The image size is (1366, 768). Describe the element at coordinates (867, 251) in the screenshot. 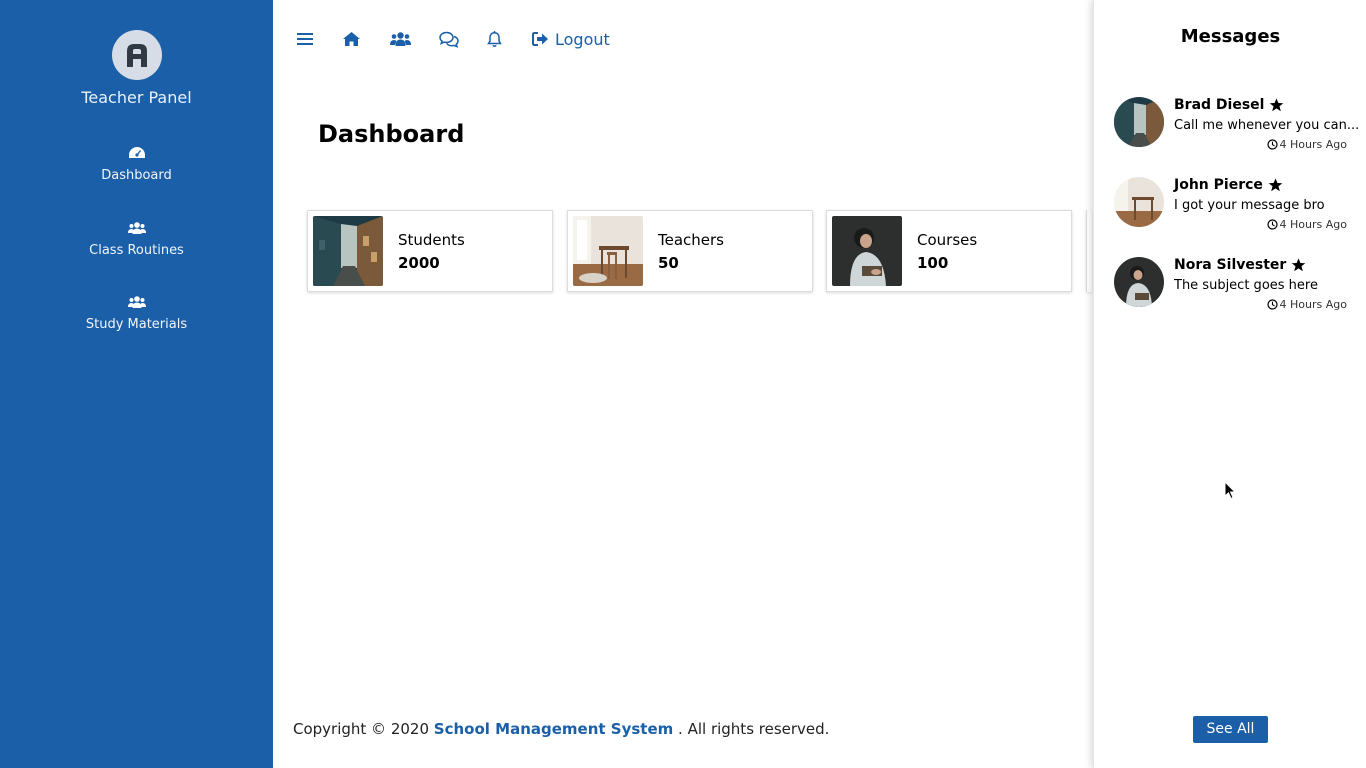

I see `woman-reading-photo` at that location.